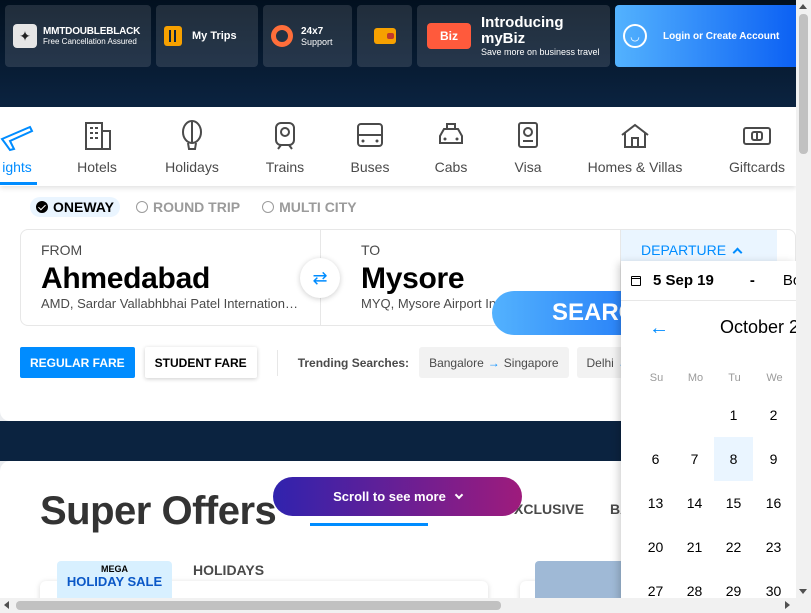 The width and height of the screenshot is (811, 613). I want to click on promo-line2: HOLIDAY SALE, so click(114, 581).